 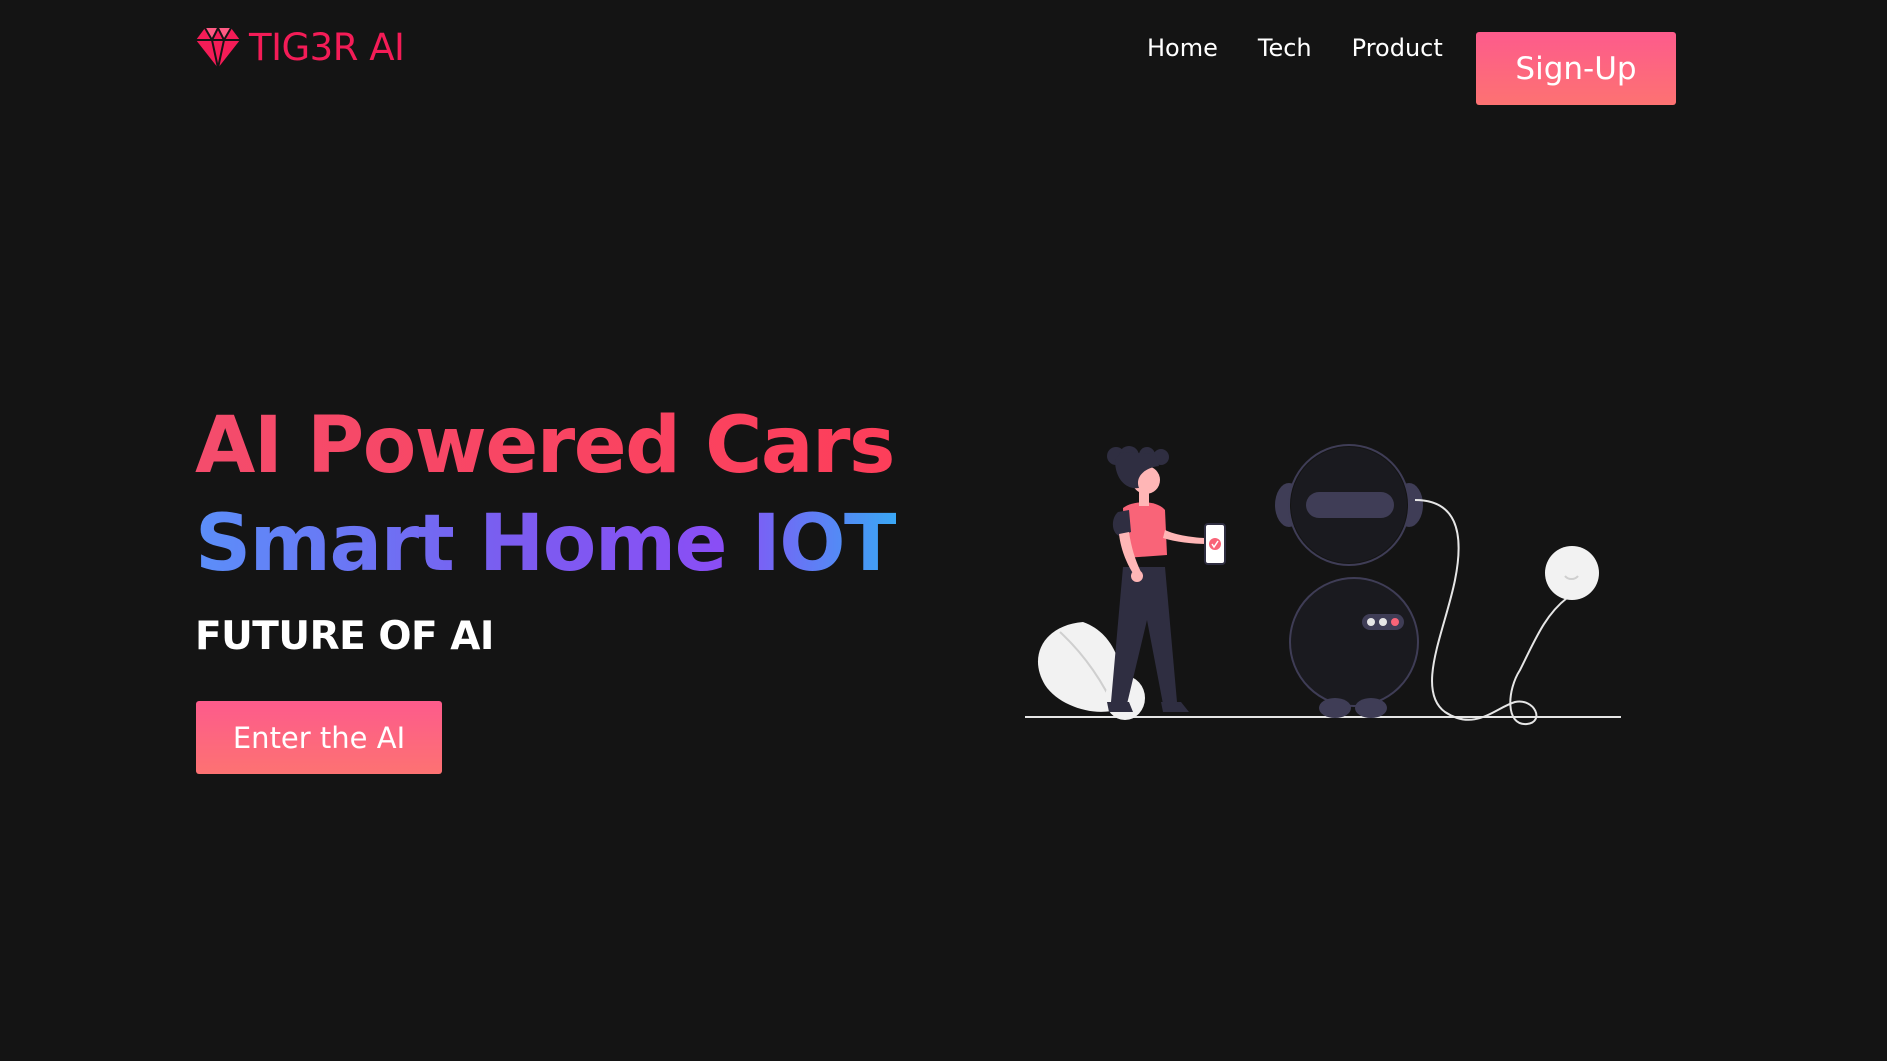 I want to click on nav-link-home: Home, so click(x=1182, y=48).